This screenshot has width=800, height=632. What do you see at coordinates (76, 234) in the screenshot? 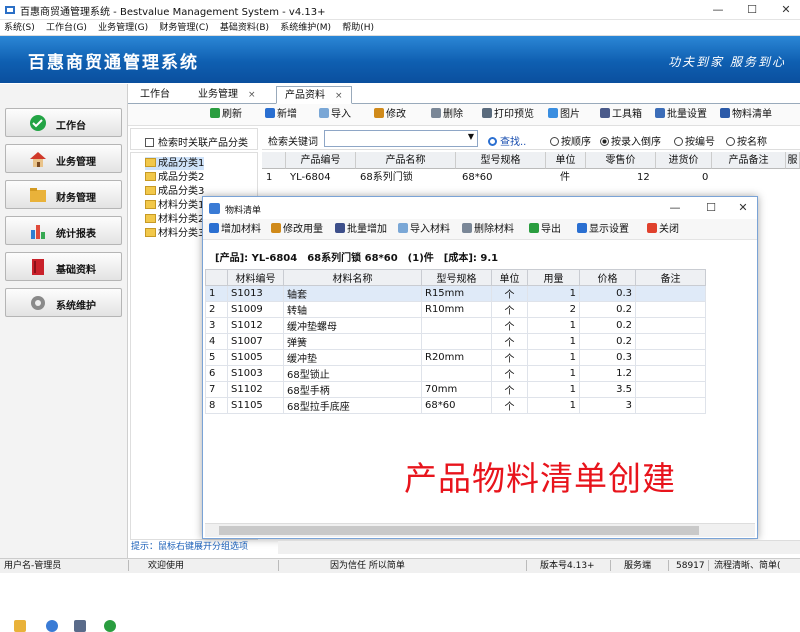
I see `sidebar-item-label: 统计报表` at bounding box center [76, 234].